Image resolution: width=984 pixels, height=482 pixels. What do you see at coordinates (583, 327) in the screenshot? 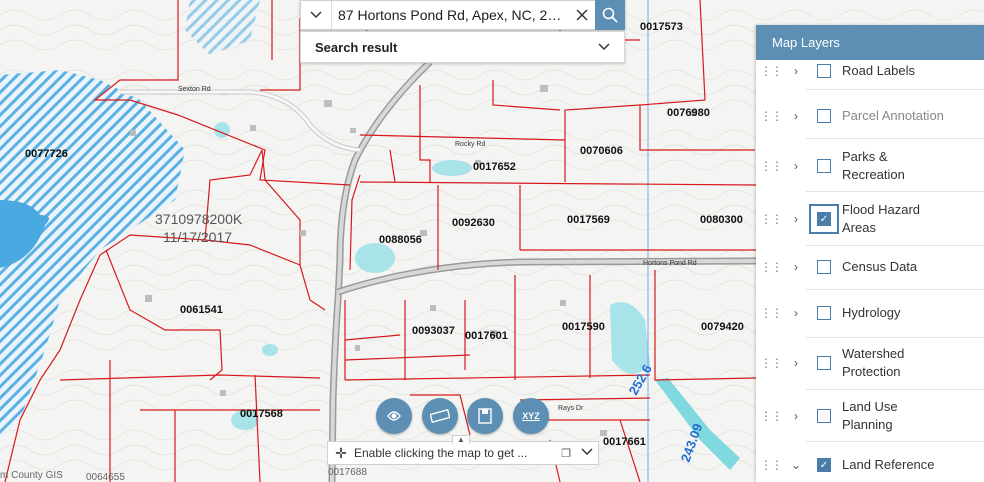
I see `parcel-label: 0017590` at bounding box center [583, 327].